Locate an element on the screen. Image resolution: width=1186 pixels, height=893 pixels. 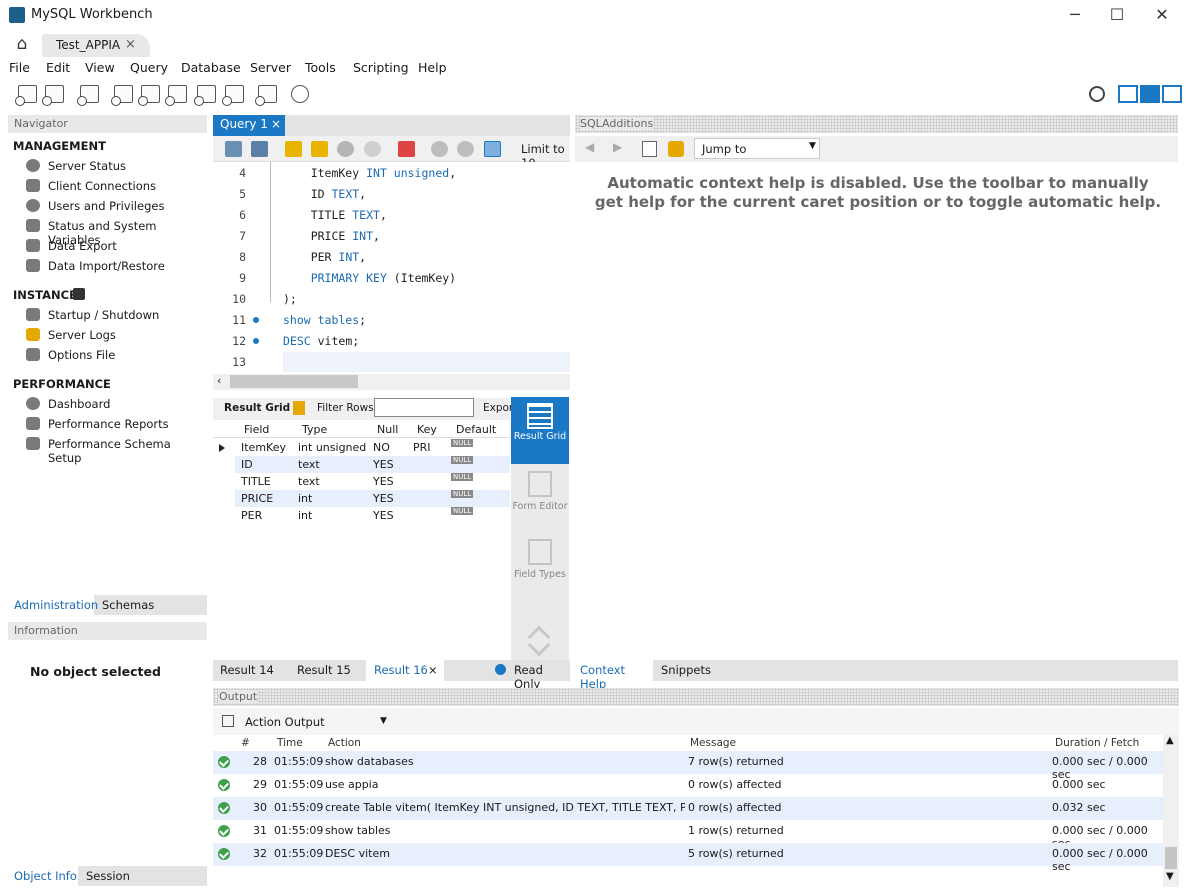
menu-file: File is located at coordinates (19, 67).